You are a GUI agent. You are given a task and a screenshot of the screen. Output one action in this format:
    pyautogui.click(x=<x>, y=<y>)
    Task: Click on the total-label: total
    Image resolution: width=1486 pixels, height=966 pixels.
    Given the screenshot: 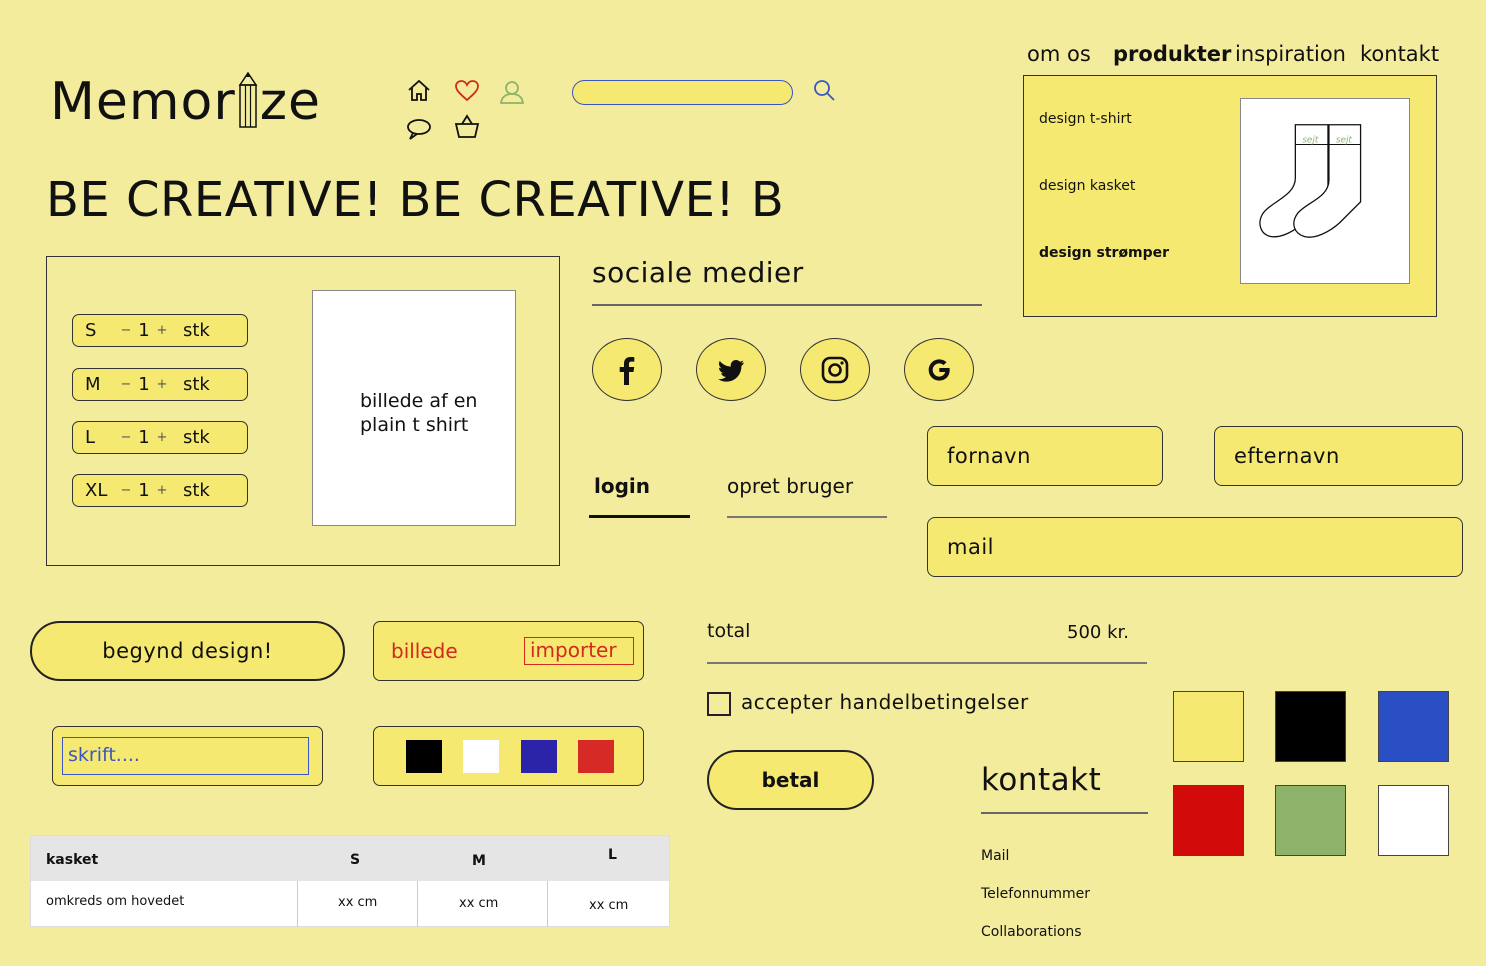 What is the action you would take?
    pyautogui.click(x=729, y=631)
    